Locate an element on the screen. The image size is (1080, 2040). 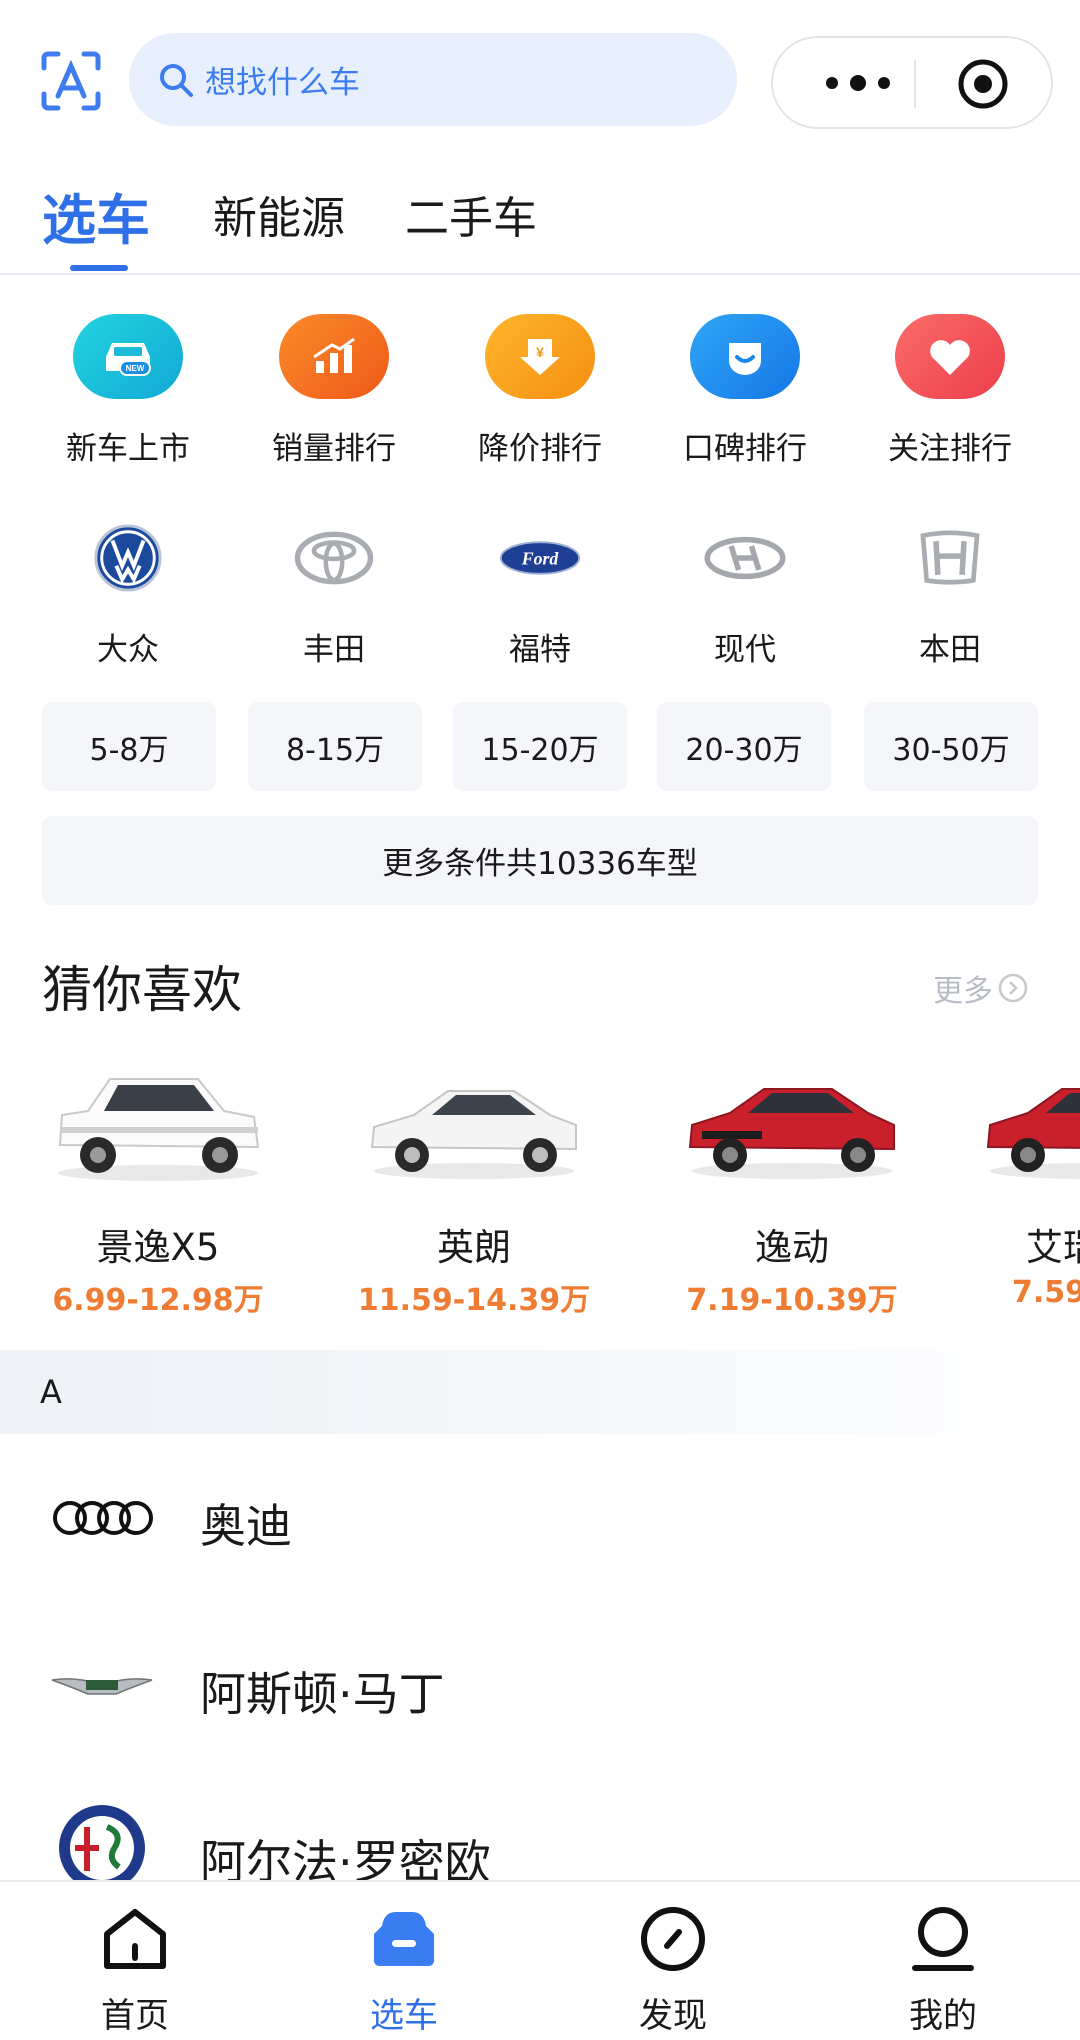
nav-profile: 我的 is located at coordinates (943, 1970).